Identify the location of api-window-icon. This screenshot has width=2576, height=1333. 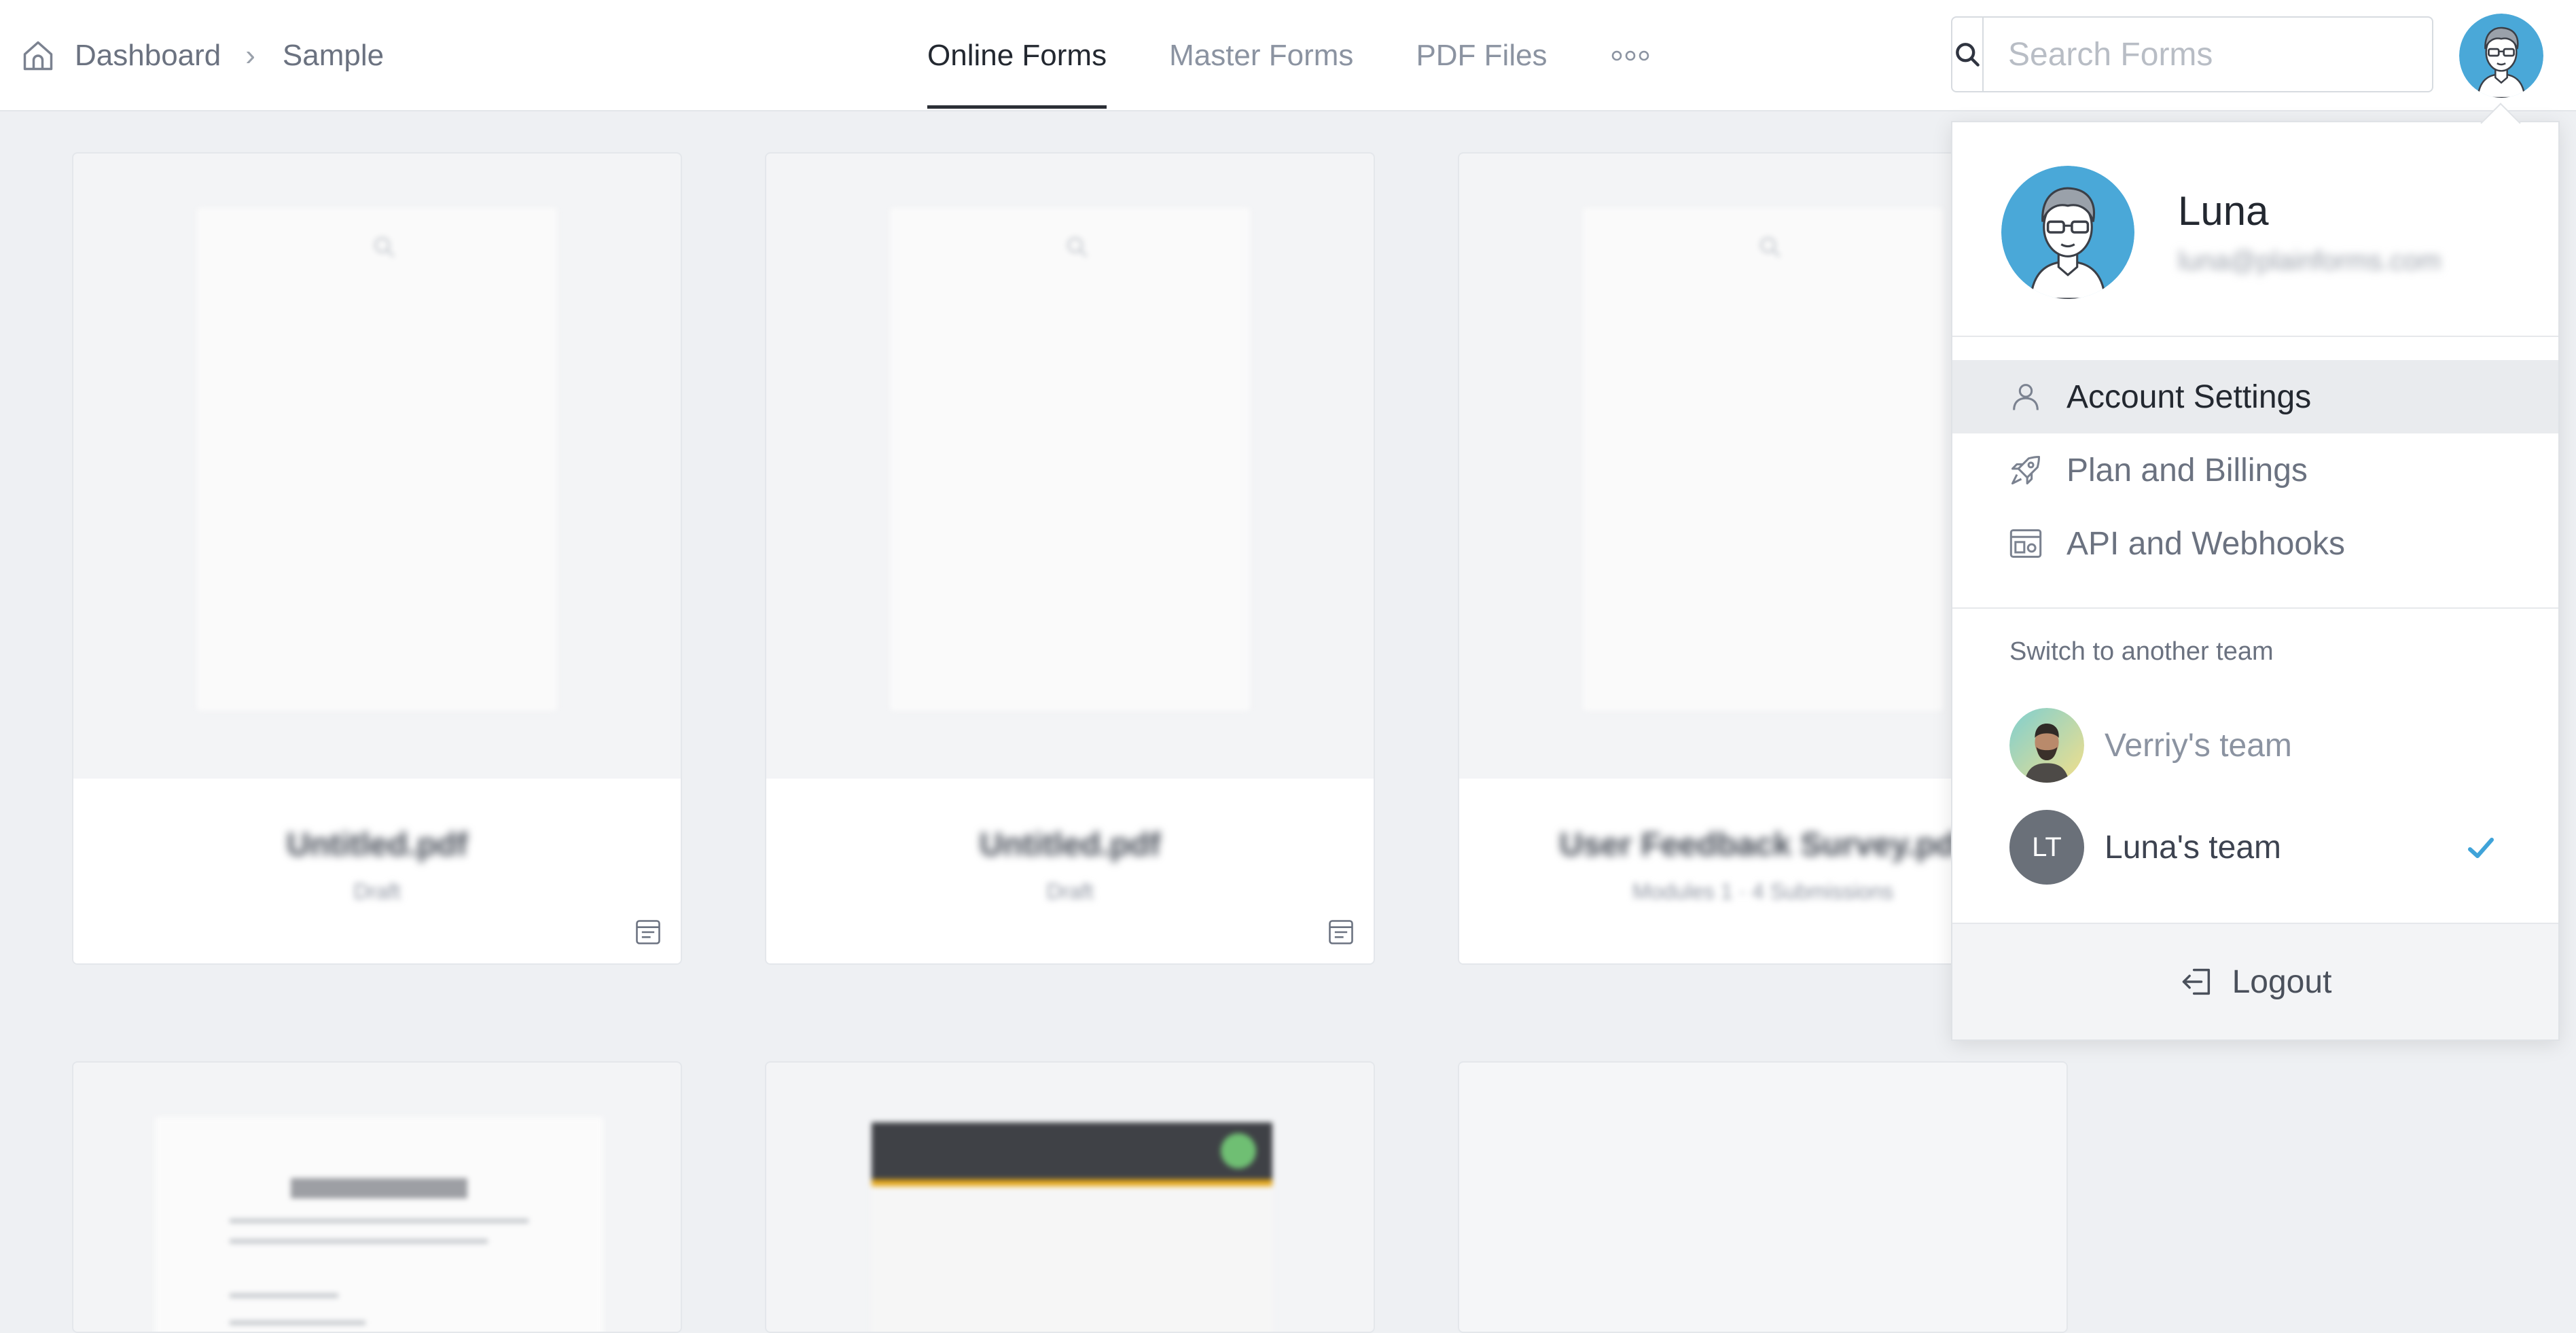
(2025, 543).